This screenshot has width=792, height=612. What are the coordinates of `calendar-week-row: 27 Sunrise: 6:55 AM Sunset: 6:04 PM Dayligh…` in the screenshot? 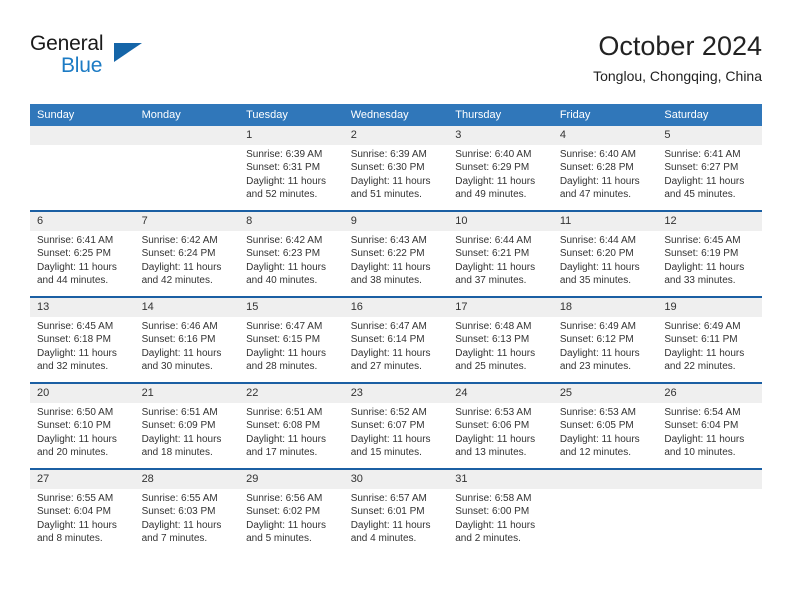 It's located at (396, 511).